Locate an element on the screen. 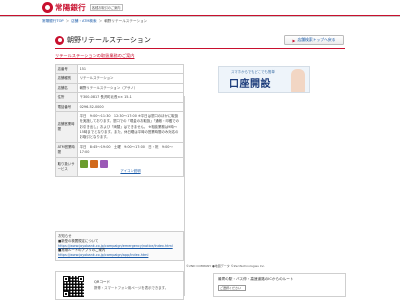 Image resolution: width=400 pixels, height=300 pixels. banner-person-image is located at coordinates (298, 80).